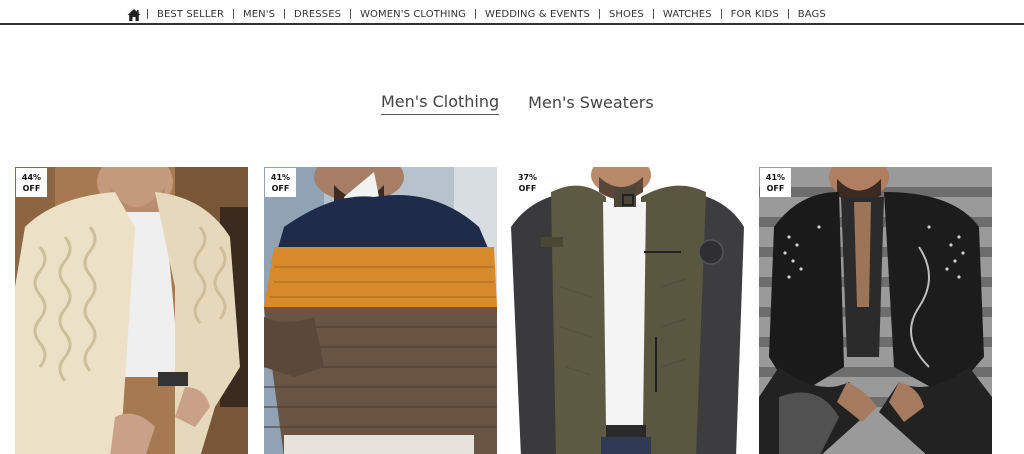 This screenshot has height=454, width=1024. Describe the element at coordinates (591, 104) in the screenshot. I see `tab-mens-sweaters: Men's Sweaters` at that location.